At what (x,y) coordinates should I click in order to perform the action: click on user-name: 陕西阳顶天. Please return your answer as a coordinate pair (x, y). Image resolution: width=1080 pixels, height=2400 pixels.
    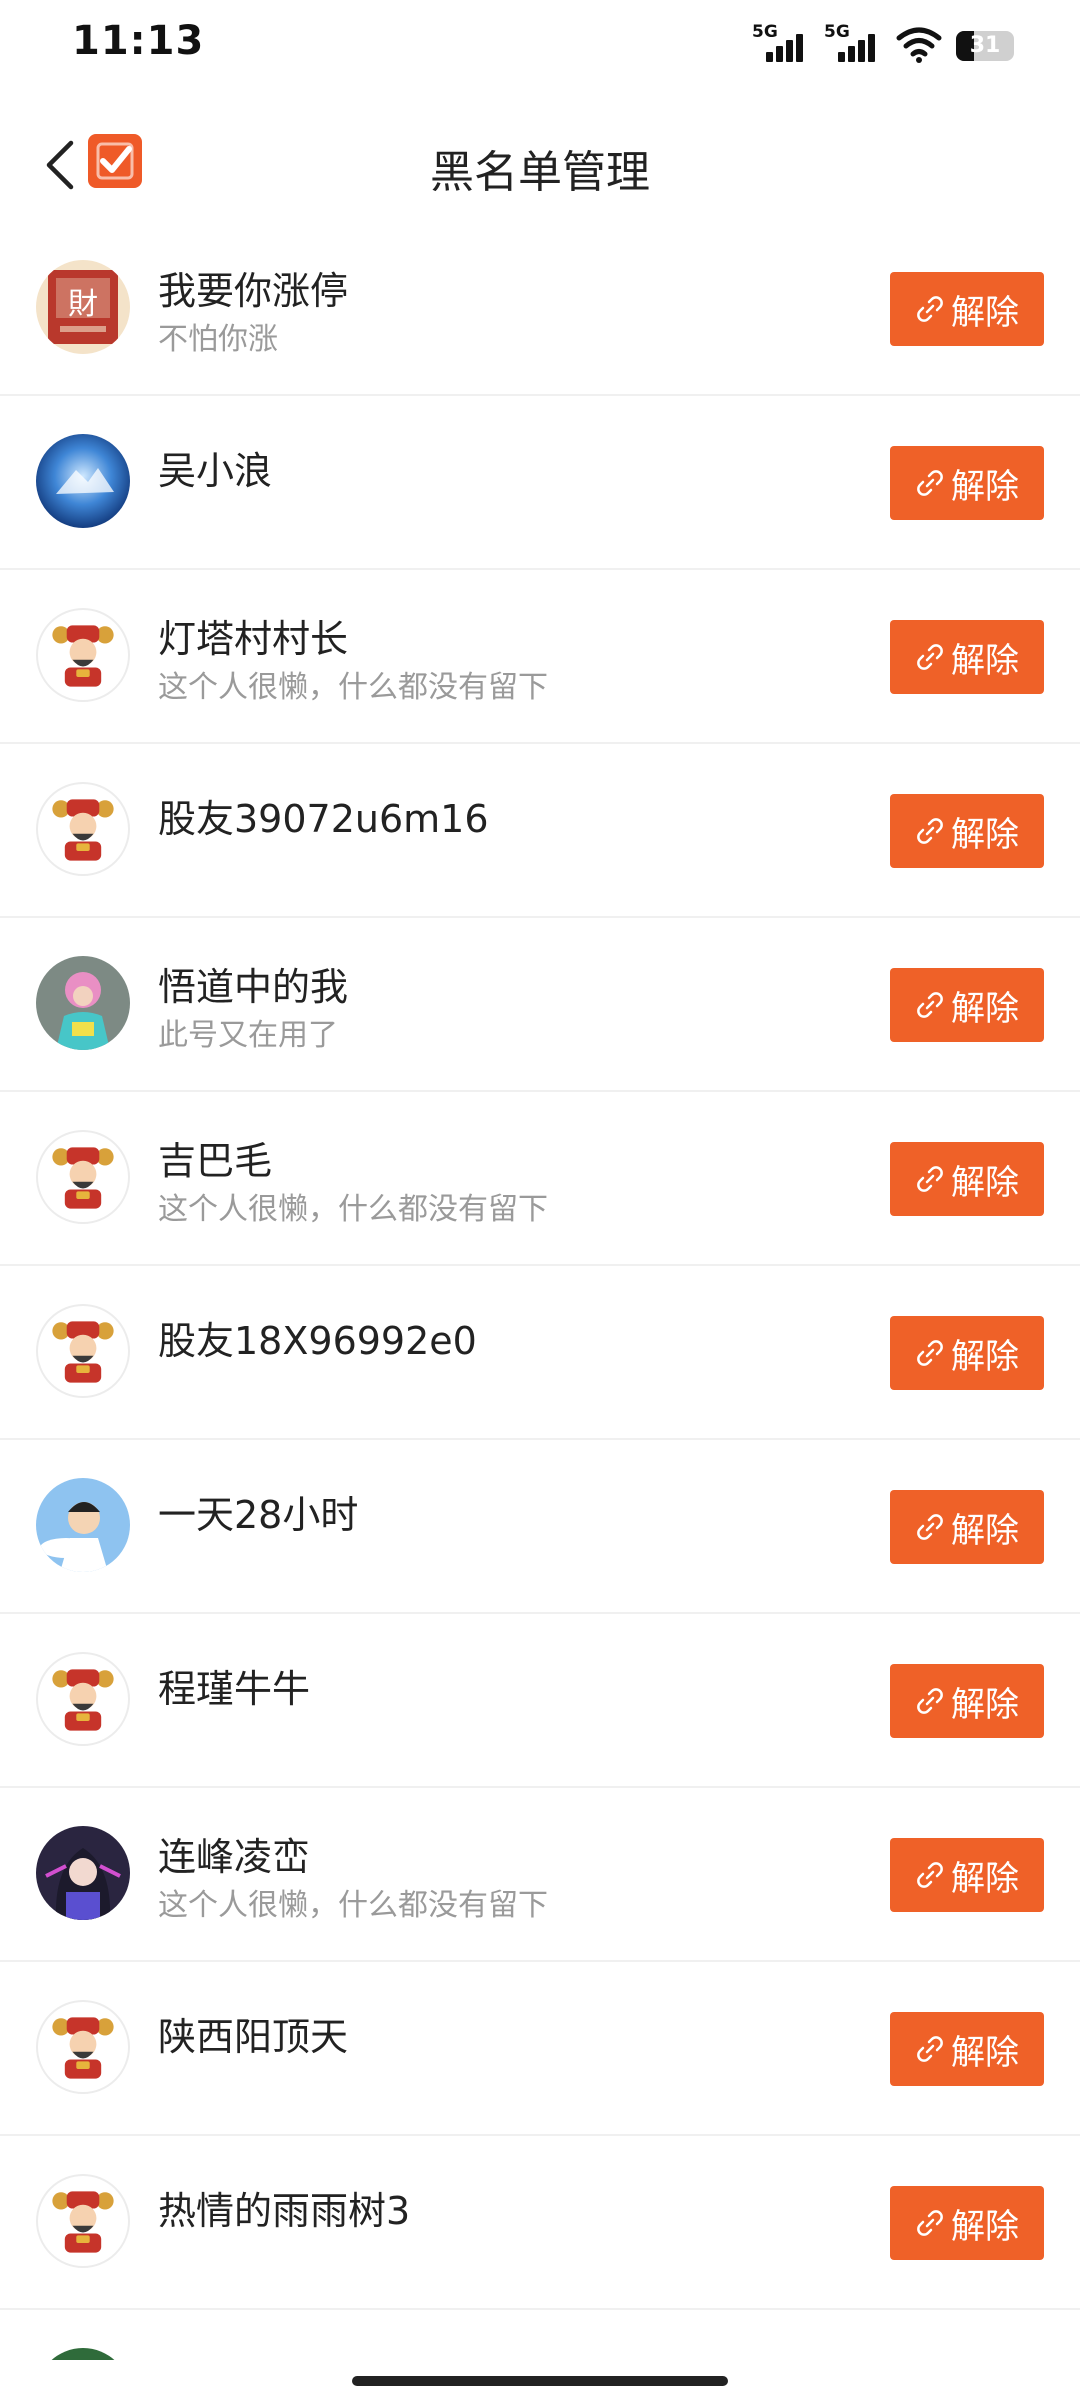
    Looking at the image, I should click on (253, 2037).